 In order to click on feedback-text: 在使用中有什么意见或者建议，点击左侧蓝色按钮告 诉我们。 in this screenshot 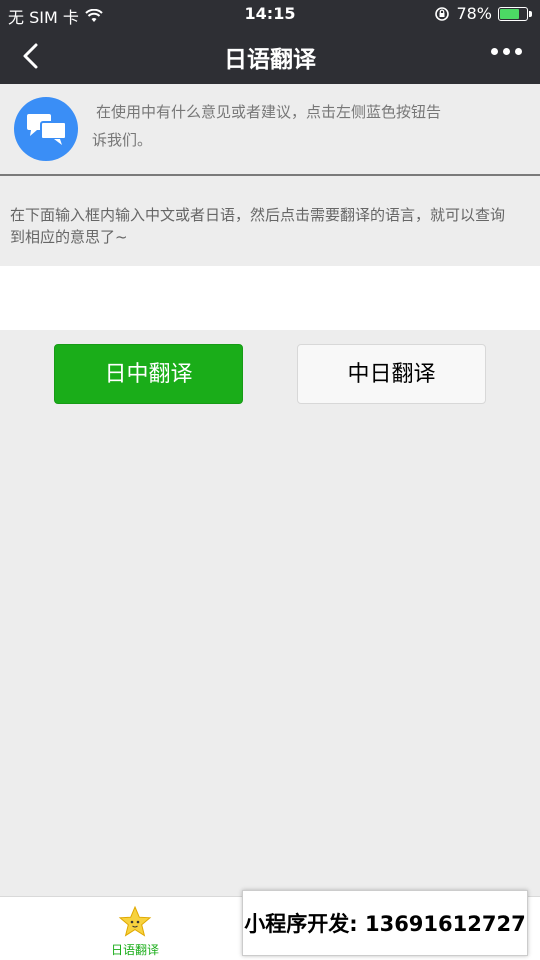, I will do `click(282, 126)`.